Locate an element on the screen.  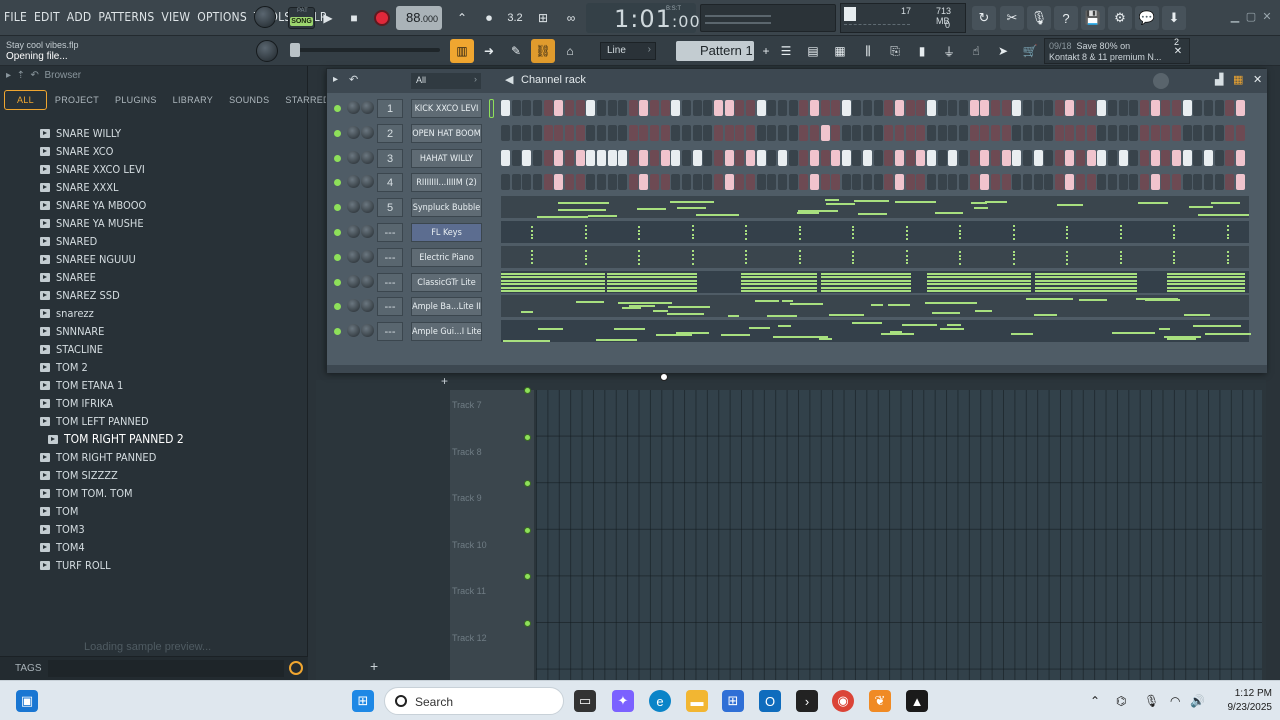
touch-icon: ☝ is located at coordinates (976, 51).